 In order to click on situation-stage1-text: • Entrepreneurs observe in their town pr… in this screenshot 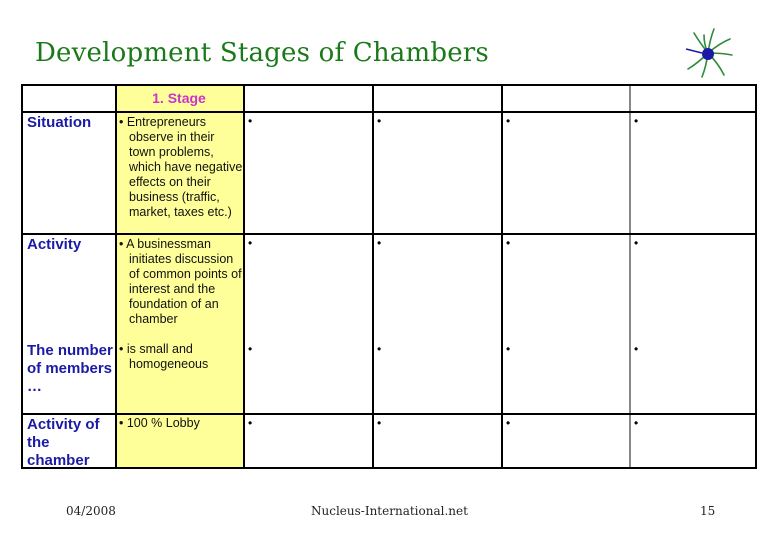, I will do `click(181, 167)`.